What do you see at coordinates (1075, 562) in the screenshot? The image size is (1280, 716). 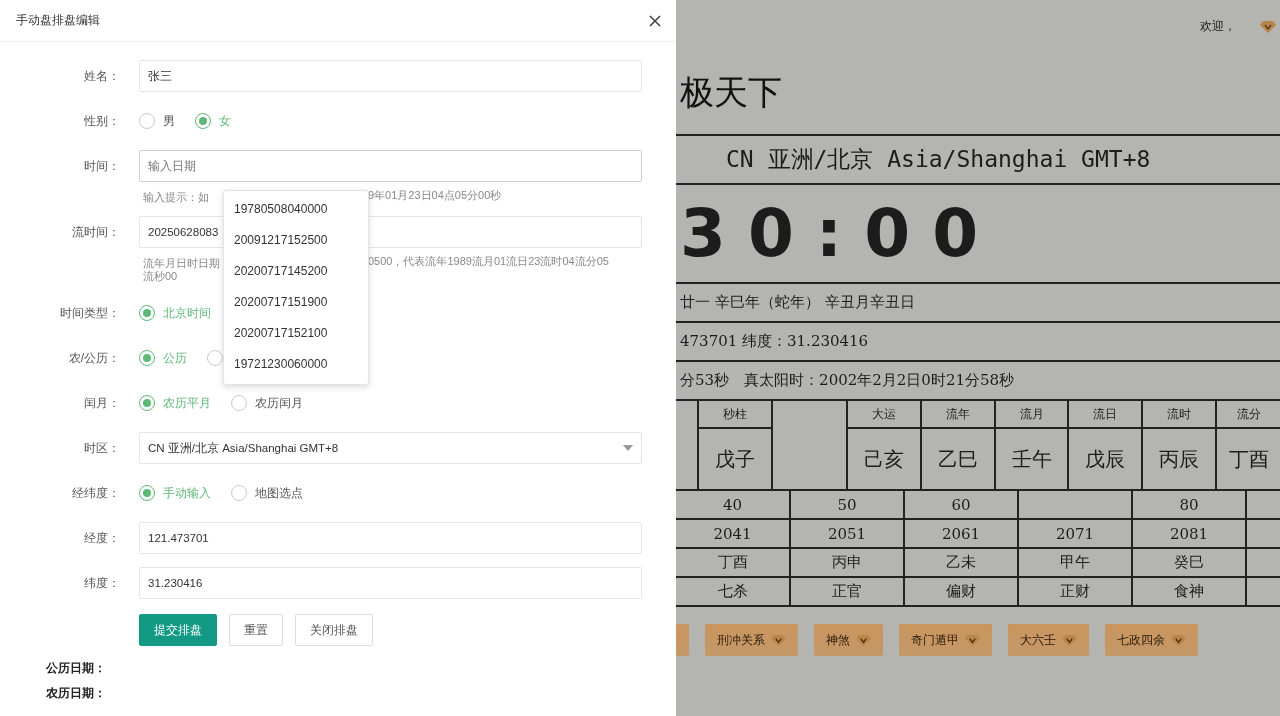 I see `table-cell: 甲午` at bounding box center [1075, 562].